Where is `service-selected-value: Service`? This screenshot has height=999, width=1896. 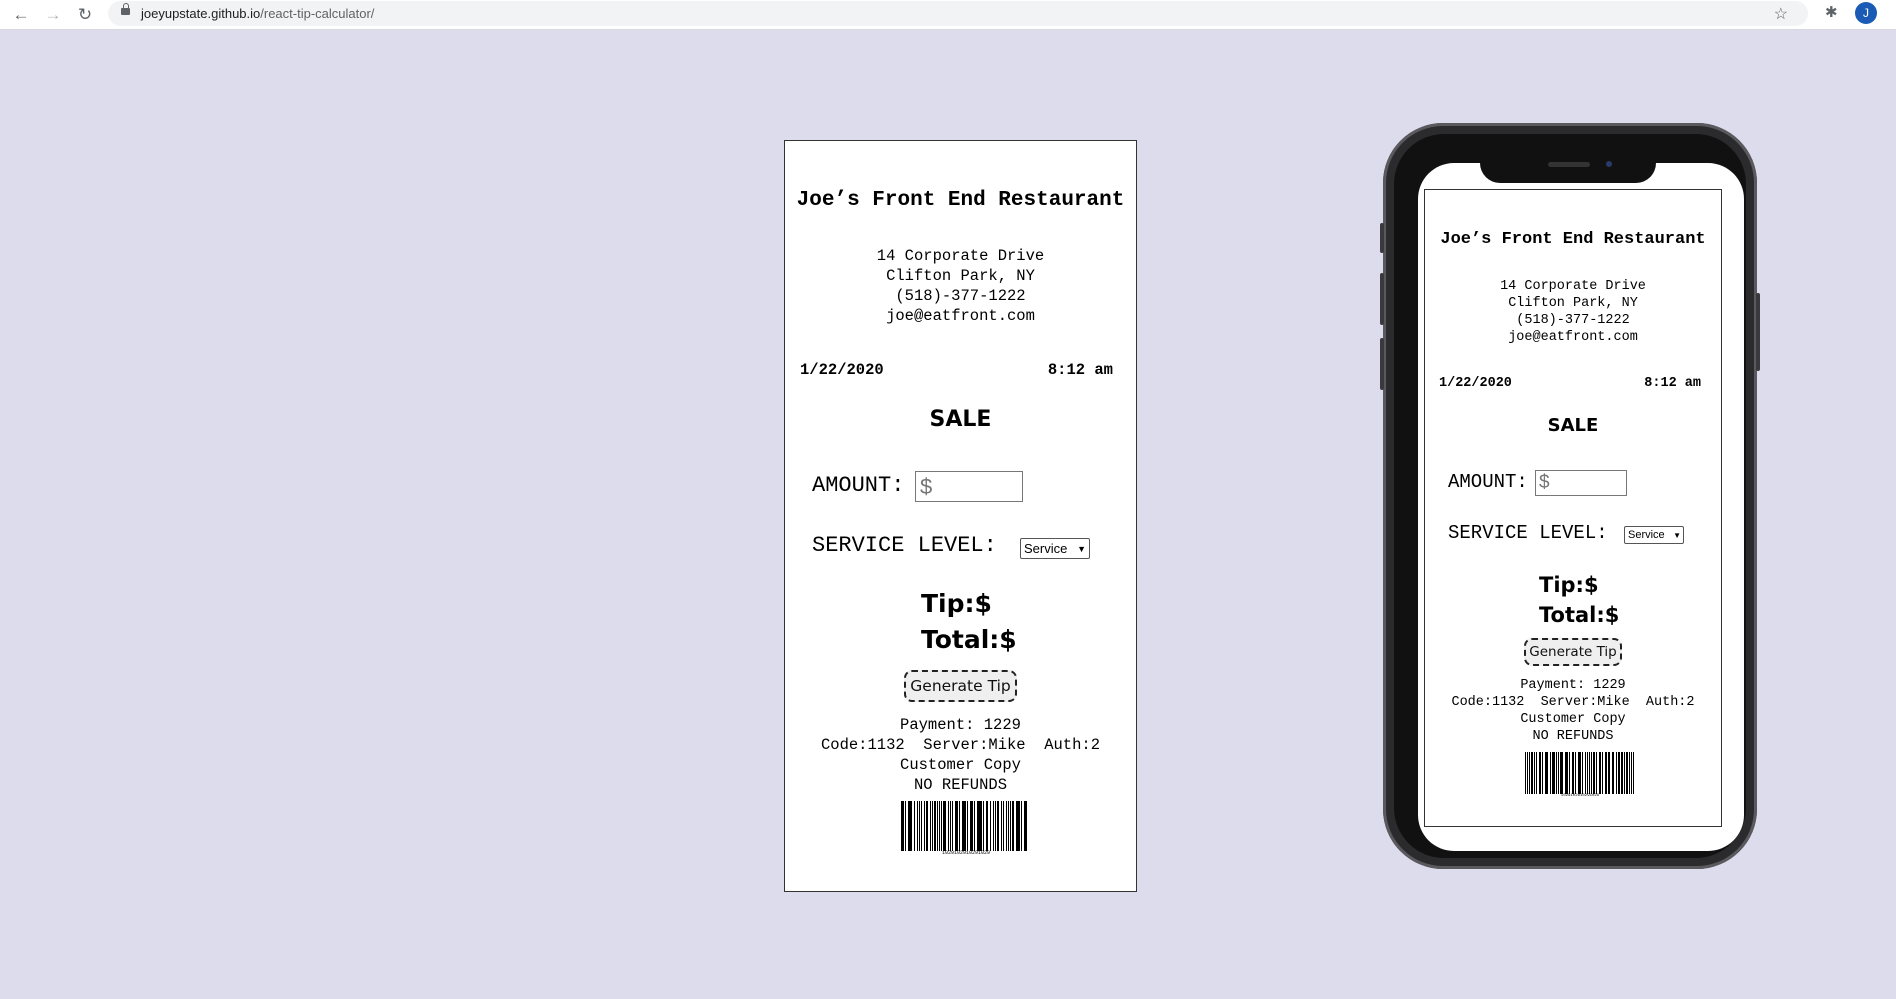 service-selected-value: Service is located at coordinates (1646, 535).